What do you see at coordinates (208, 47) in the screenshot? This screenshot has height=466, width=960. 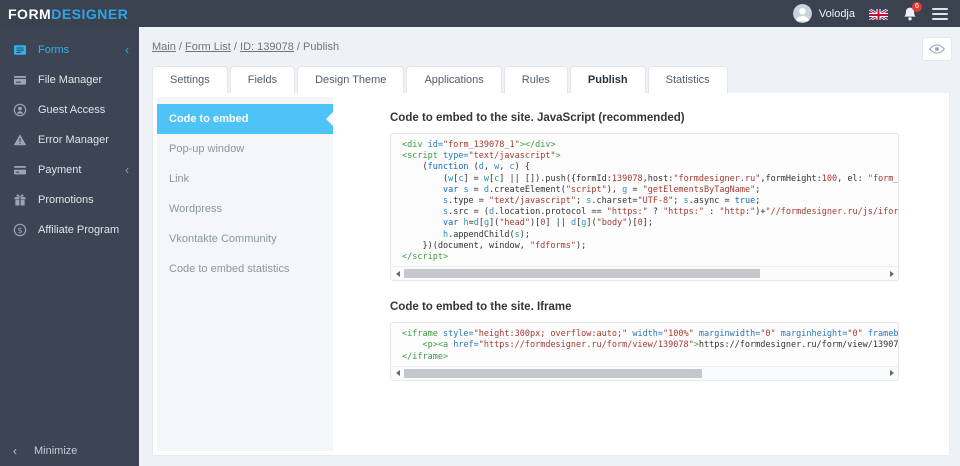 I see `breadcrumb-form-list: Form List` at bounding box center [208, 47].